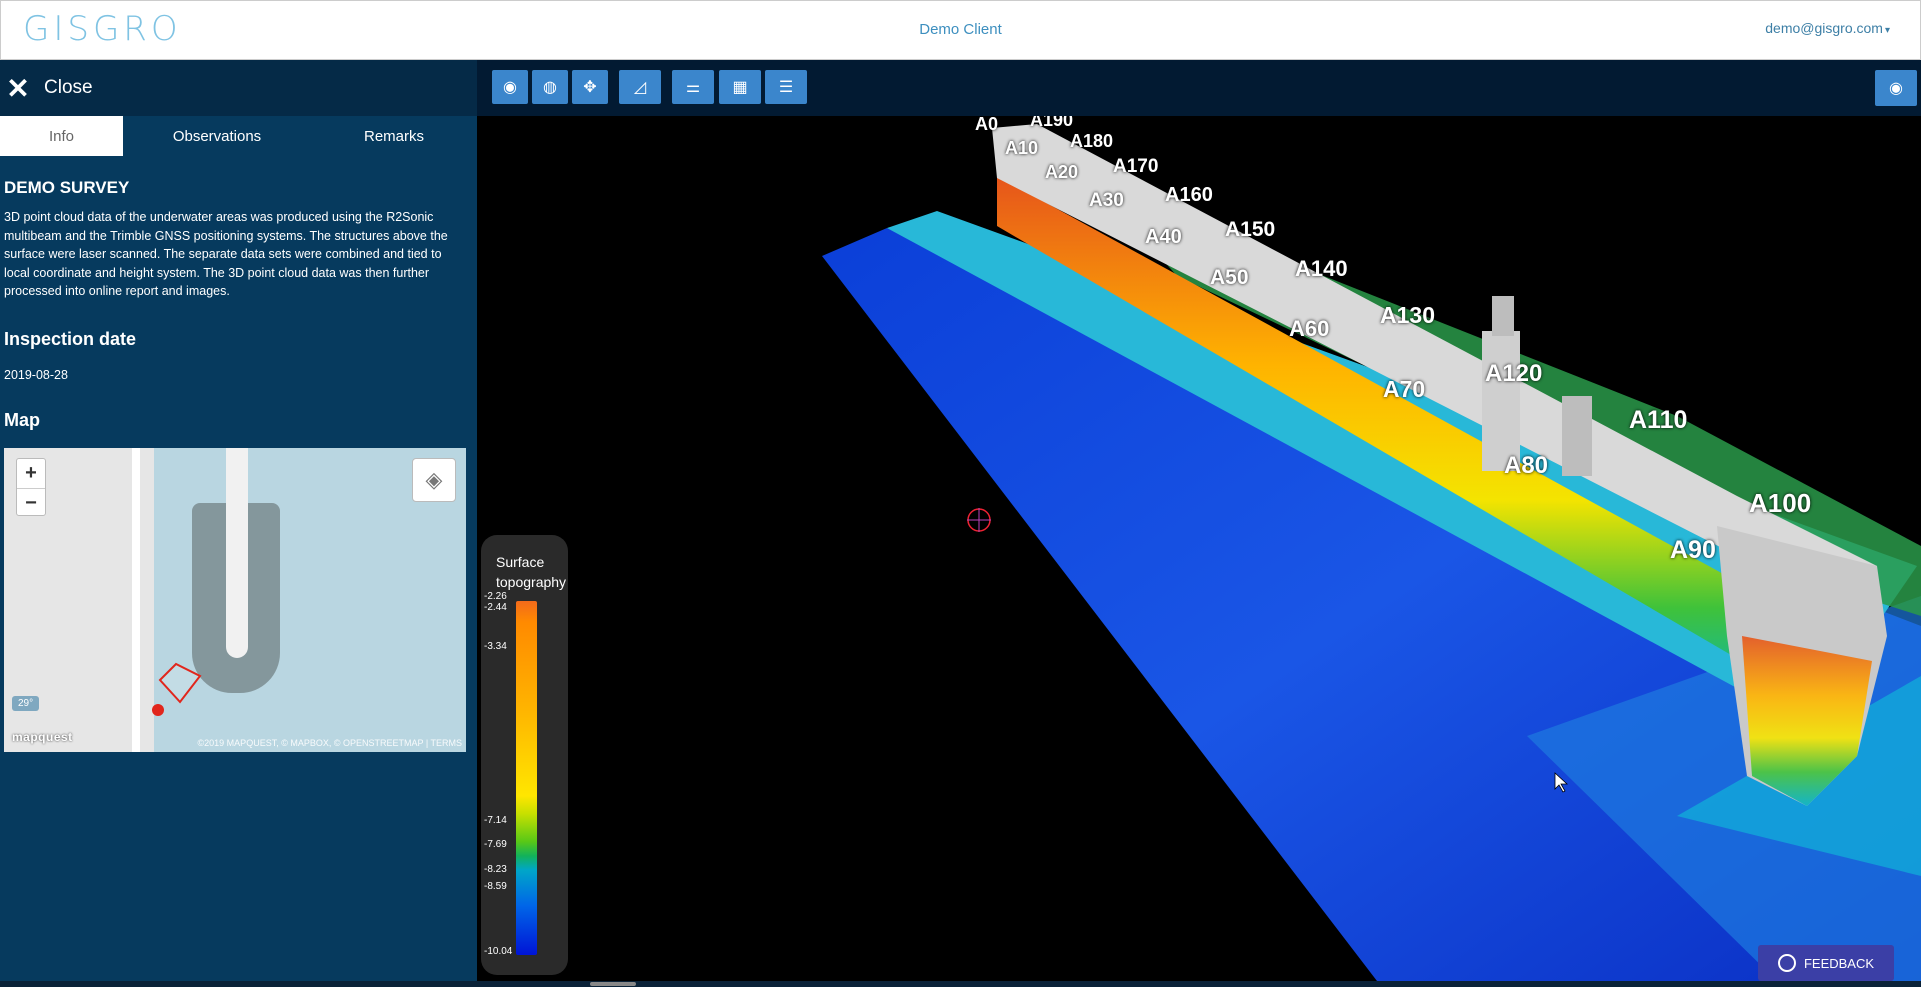 The image size is (1921, 987). What do you see at coordinates (42, 737) in the screenshot?
I see `mapquest-logo: mapquest` at bounding box center [42, 737].